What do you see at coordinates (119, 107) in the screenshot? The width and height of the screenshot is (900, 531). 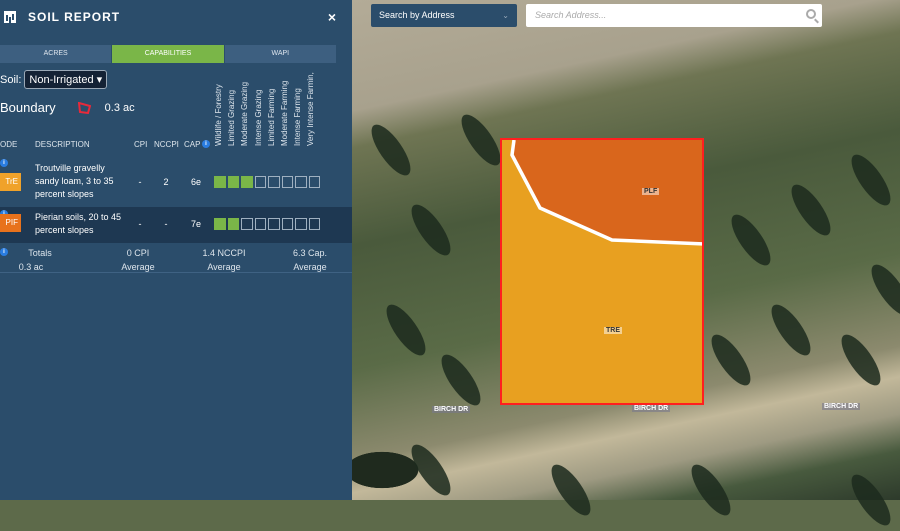 I see `boundary-acres: 0.3 ac` at bounding box center [119, 107].